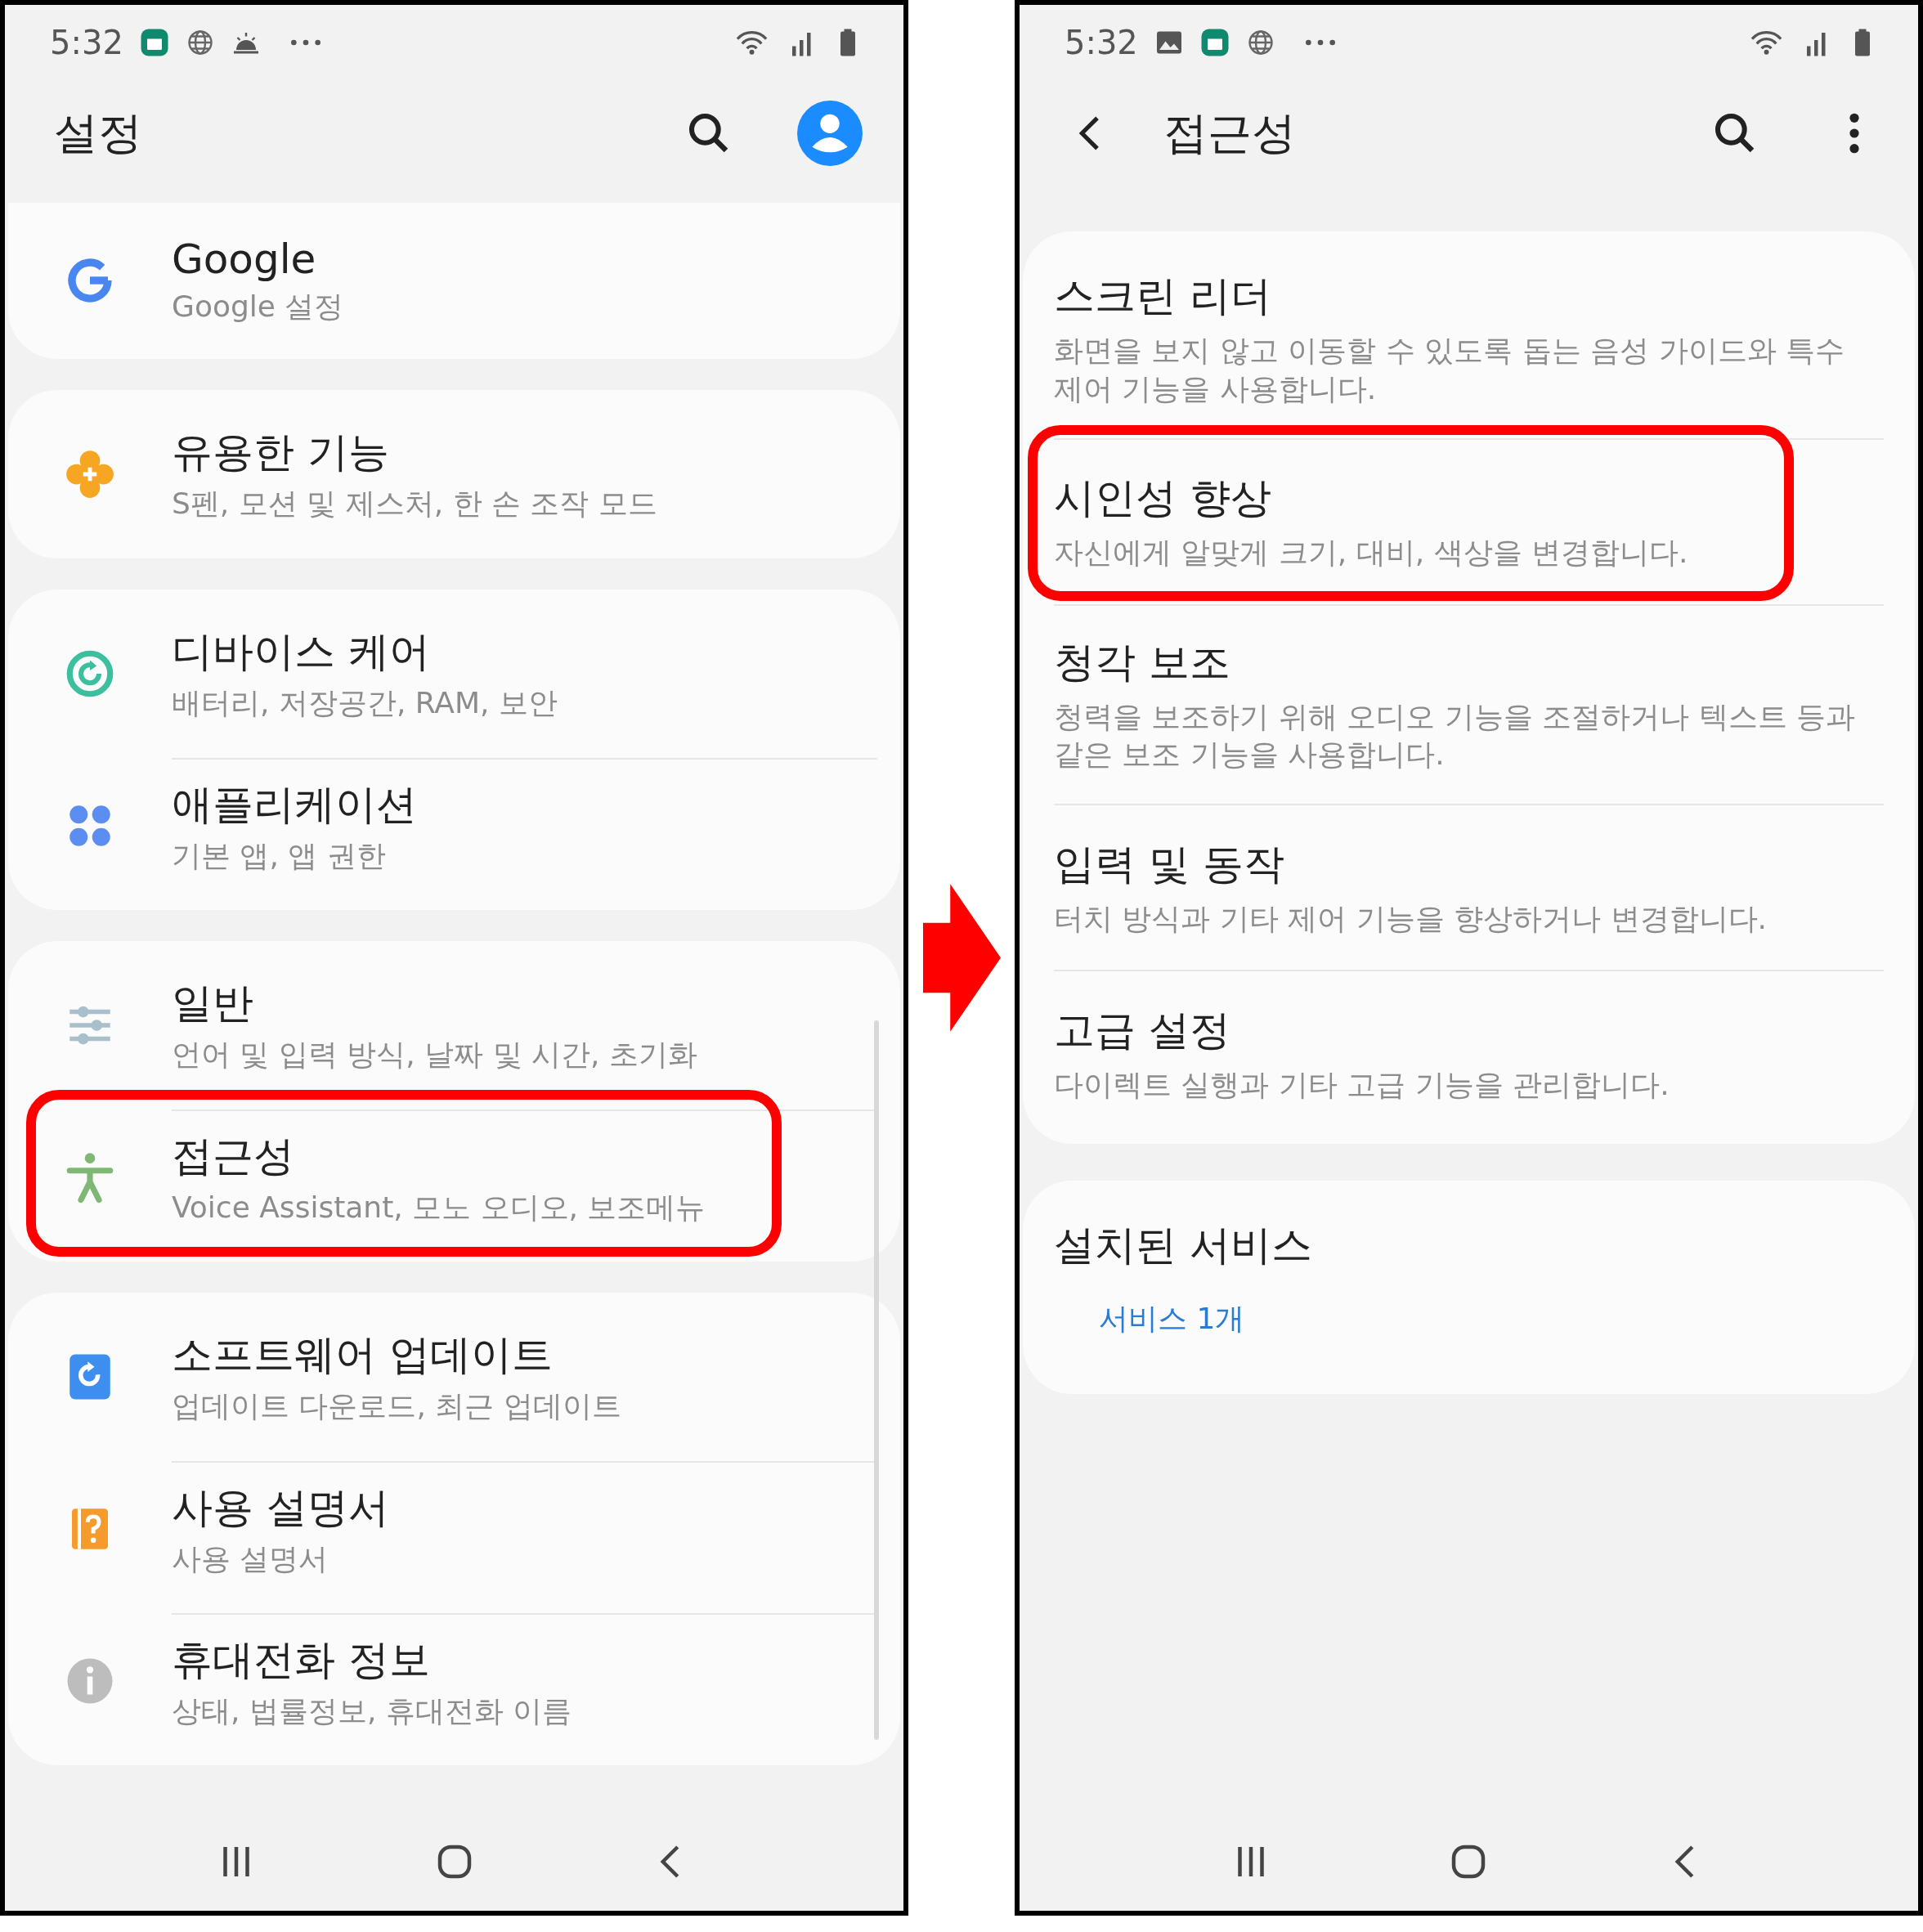 The image size is (1923, 1932). What do you see at coordinates (250, 1558) in the screenshot?
I see `item-description: 사용 설명서` at bounding box center [250, 1558].